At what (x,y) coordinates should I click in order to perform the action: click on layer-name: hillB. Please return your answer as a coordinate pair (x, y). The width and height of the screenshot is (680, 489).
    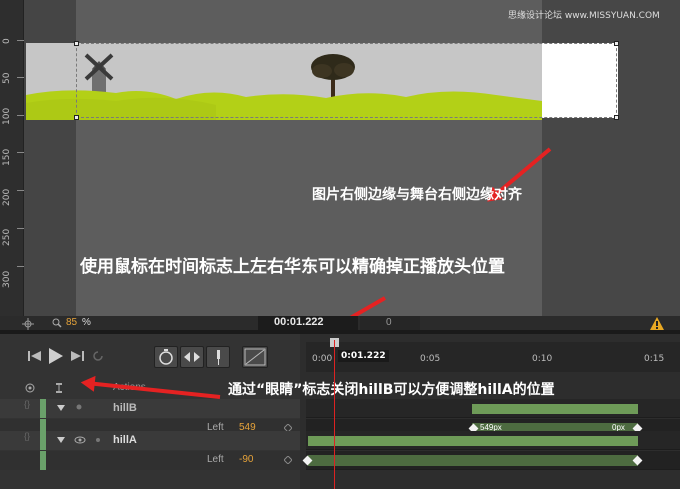
    Looking at the image, I should click on (125, 408).